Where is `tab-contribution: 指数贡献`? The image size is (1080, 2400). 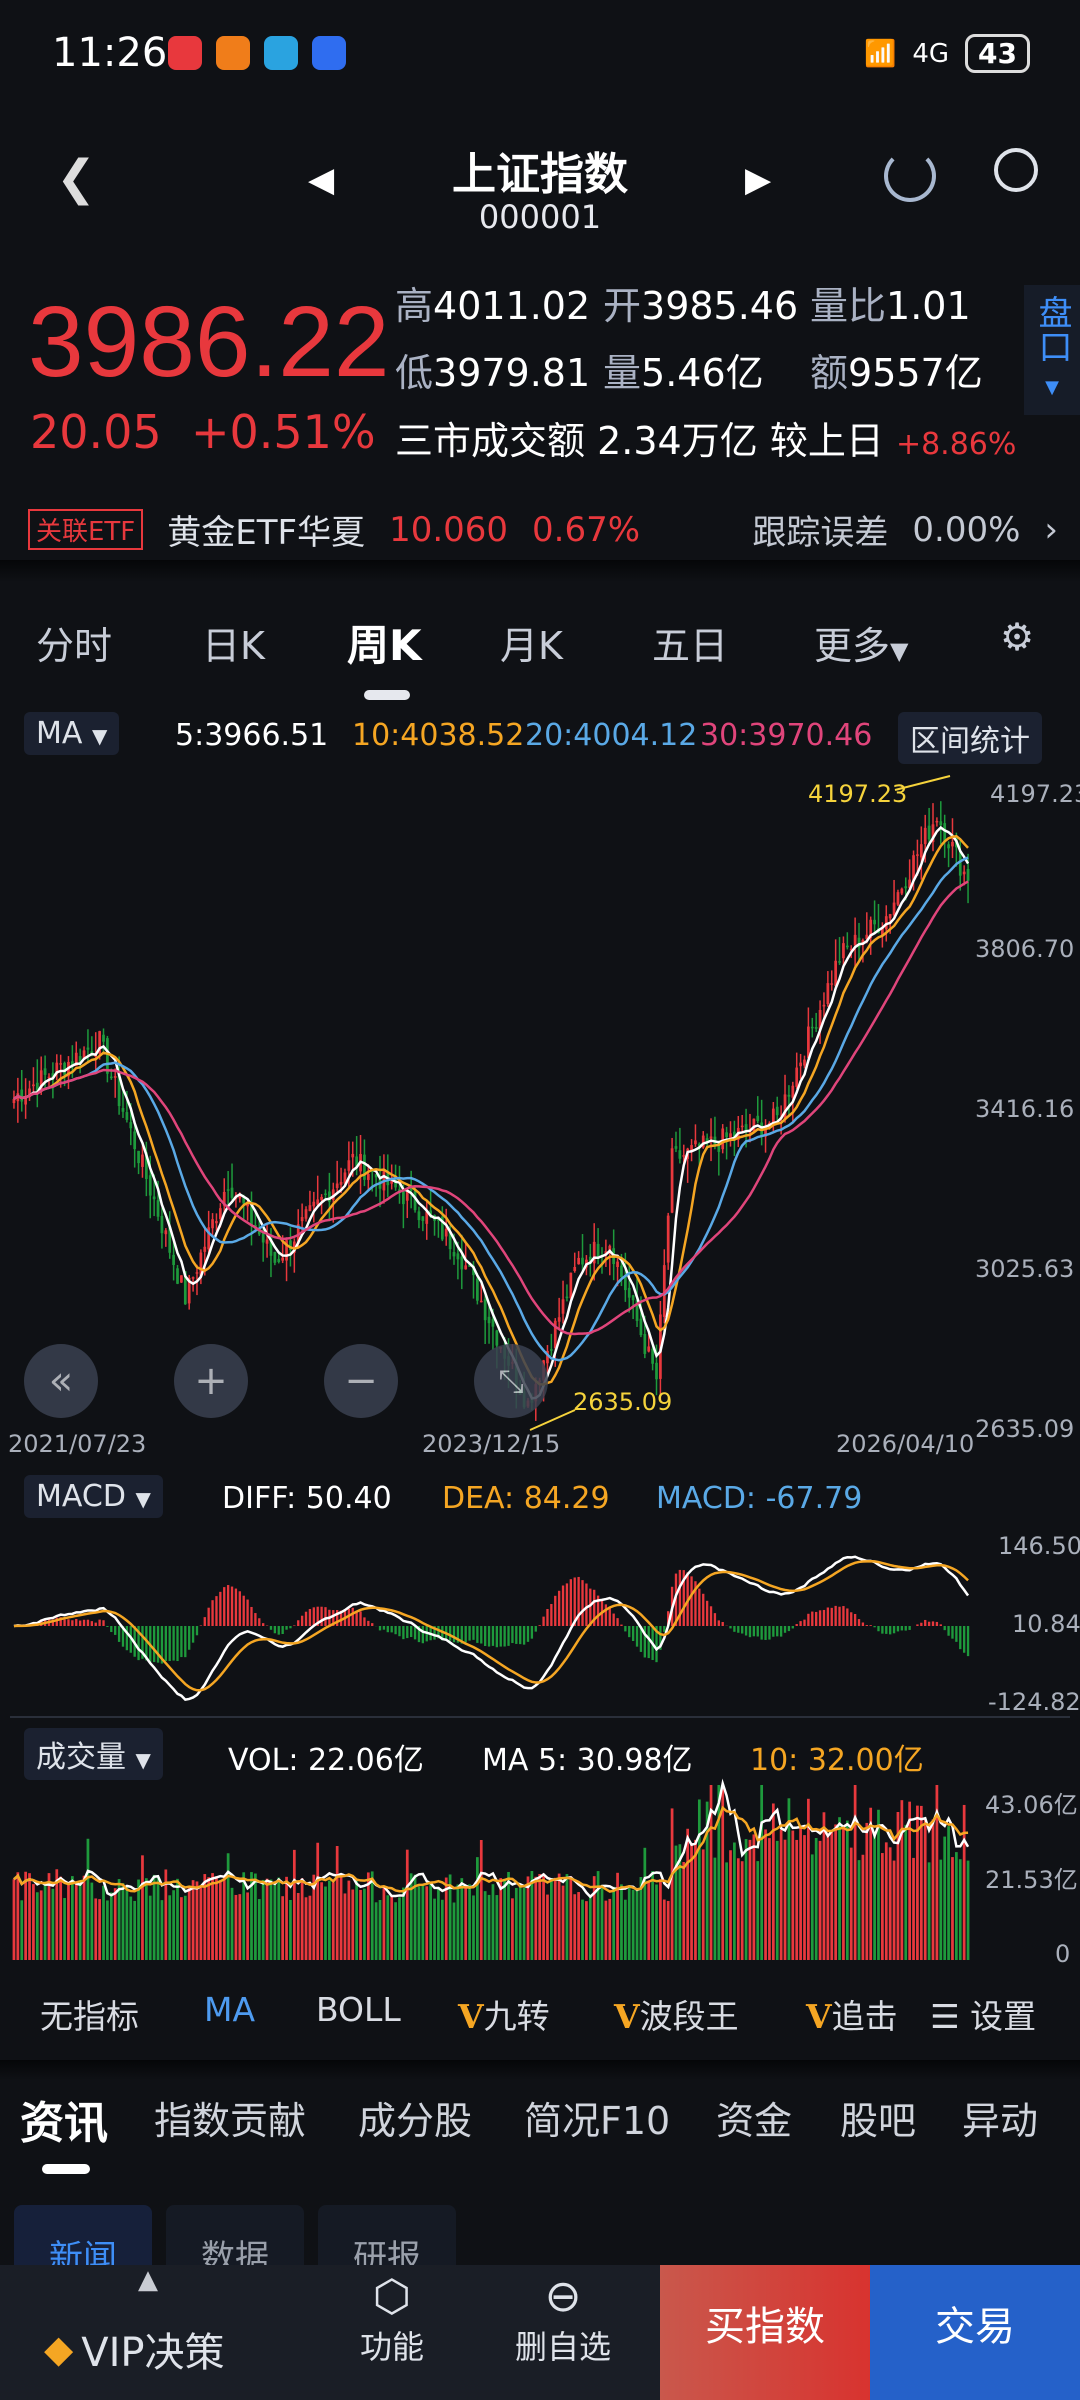 tab-contribution: 指数贡献 is located at coordinates (230, 2117).